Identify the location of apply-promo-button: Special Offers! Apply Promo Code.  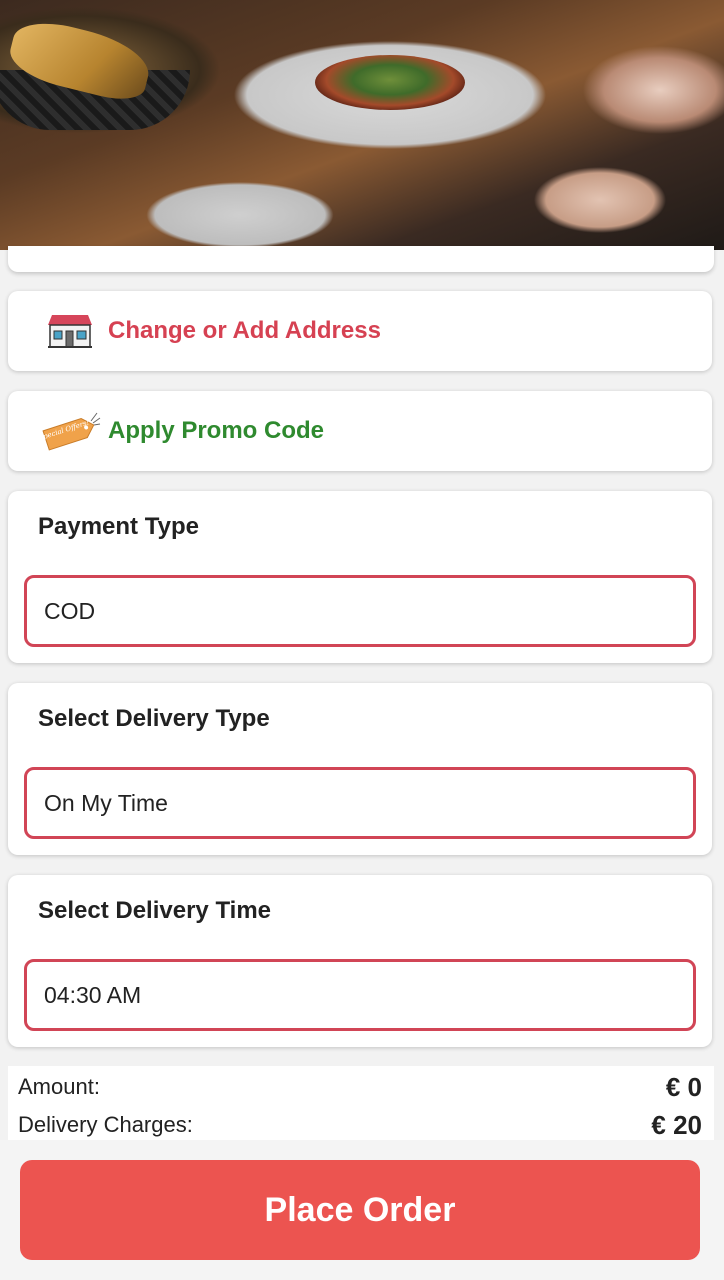
(360, 431).